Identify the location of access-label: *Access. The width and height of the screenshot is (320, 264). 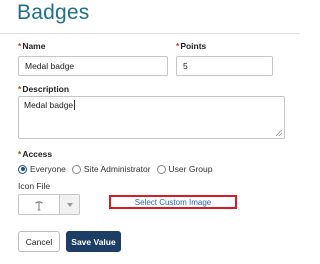
(35, 154).